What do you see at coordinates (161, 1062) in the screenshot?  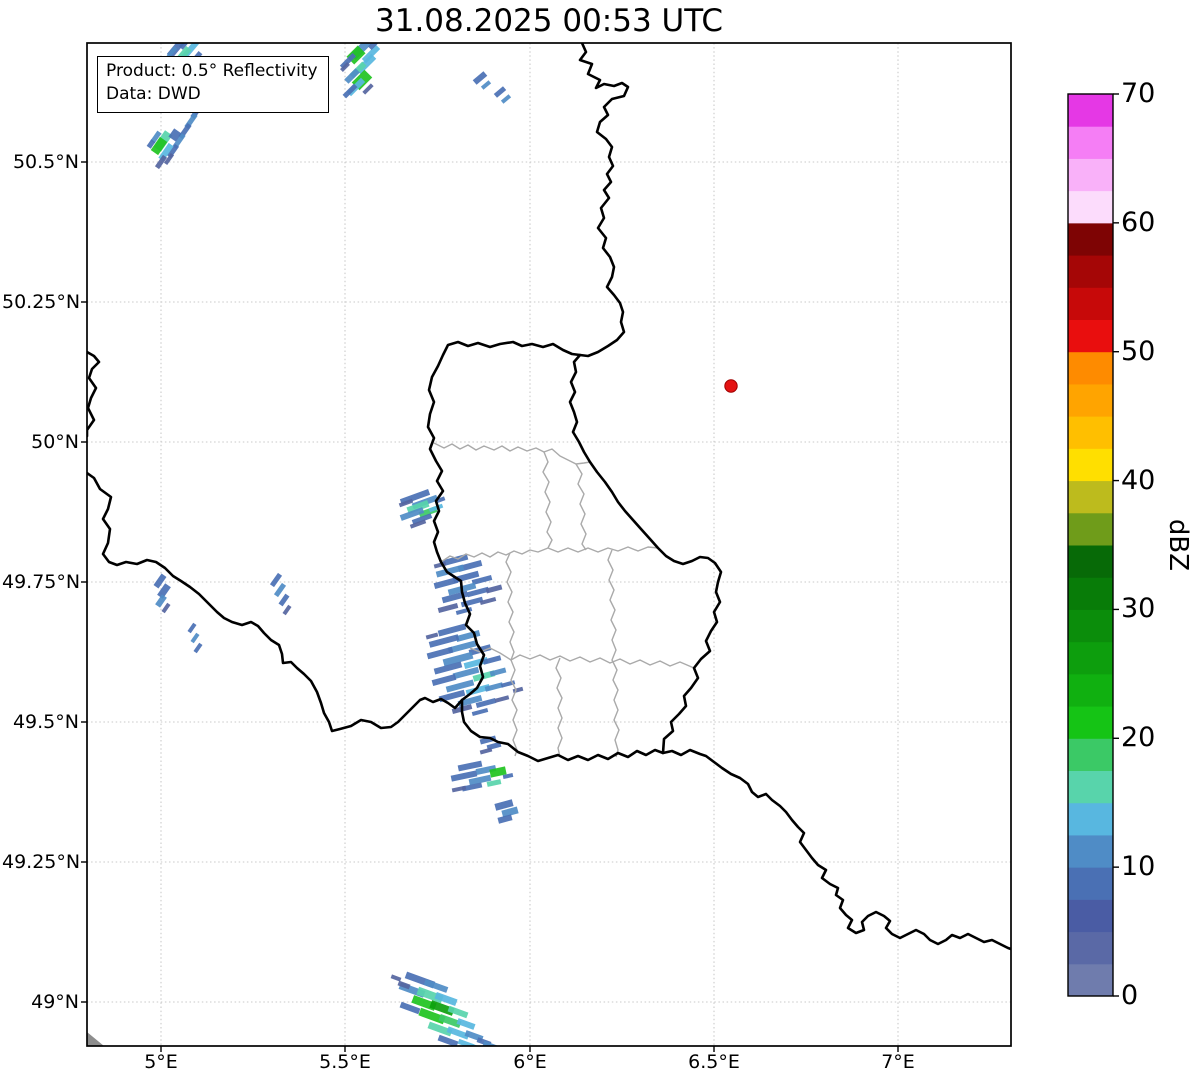 I see `x-tick-label: 5°E` at bounding box center [161, 1062].